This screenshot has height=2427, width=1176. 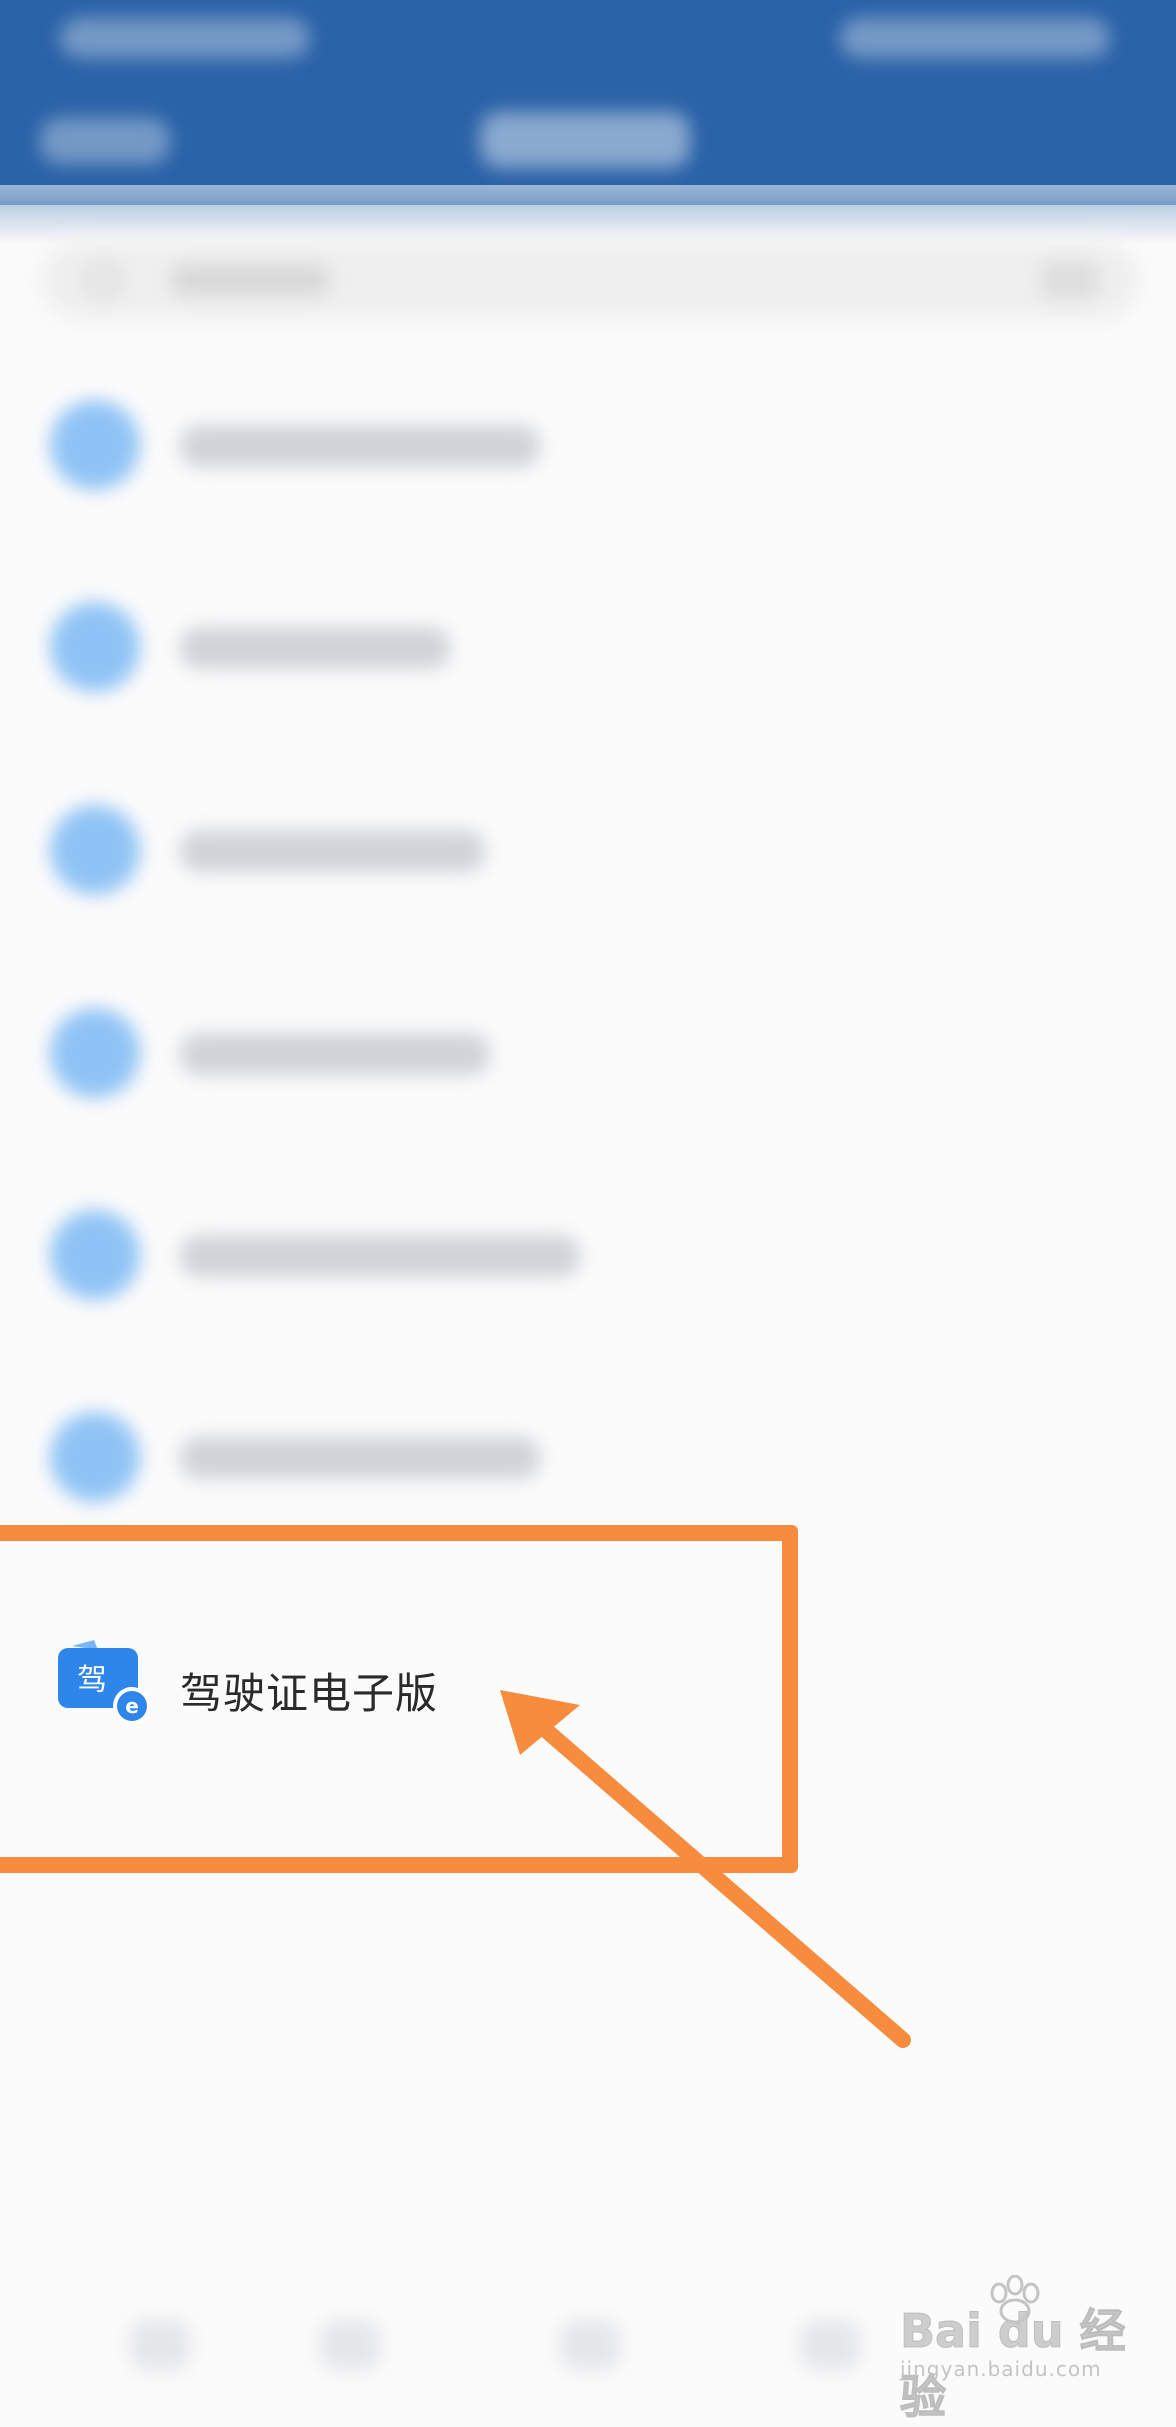 What do you see at coordinates (588, 102) in the screenshot?
I see `app-header` at bounding box center [588, 102].